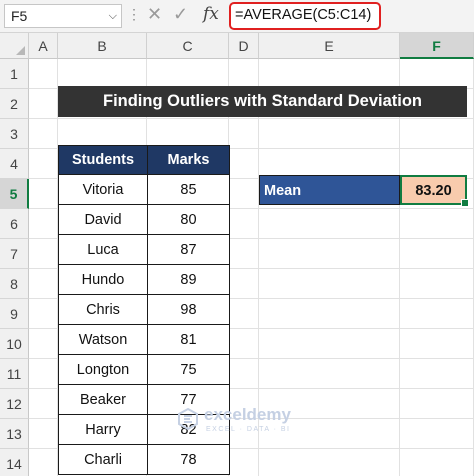 The width and height of the screenshot is (474, 476). What do you see at coordinates (188, 309) in the screenshot?
I see `marks-cell: 98` at bounding box center [188, 309].